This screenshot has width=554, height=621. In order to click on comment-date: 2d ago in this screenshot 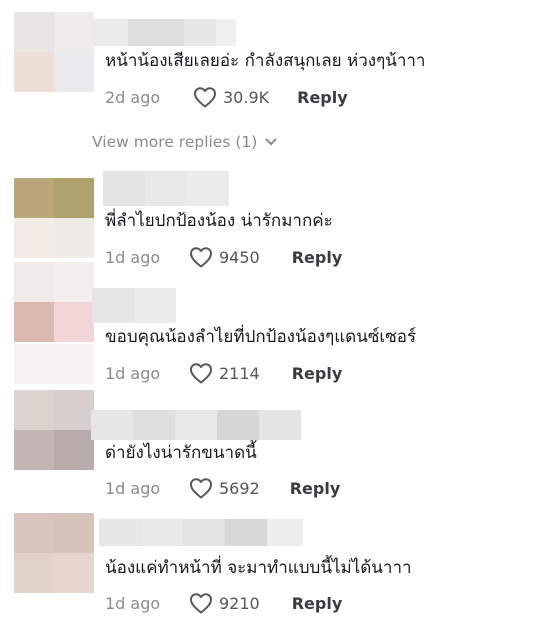, I will do `click(133, 97)`.